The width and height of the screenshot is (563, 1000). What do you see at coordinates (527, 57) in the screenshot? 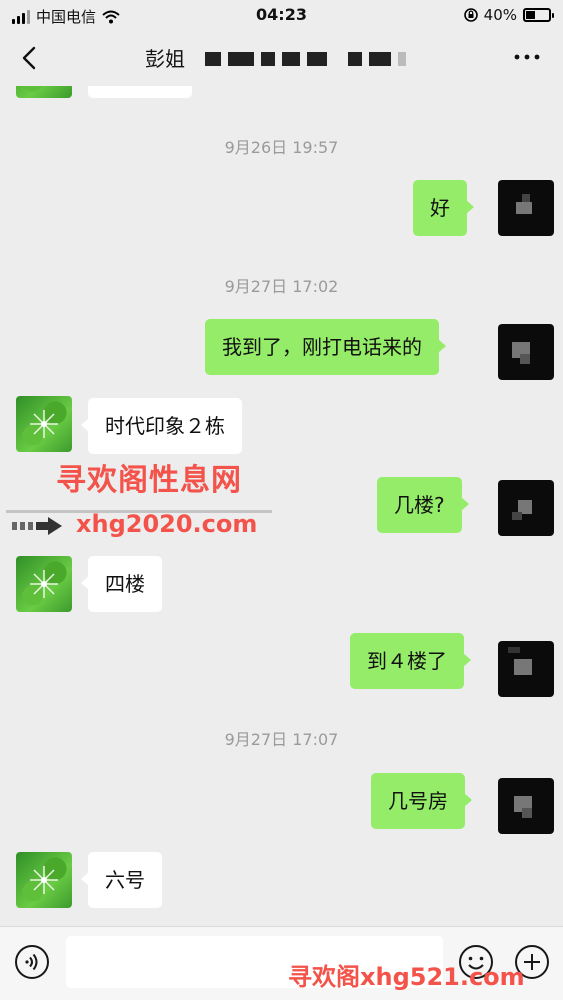
I see `more-dots-icon` at bounding box center [527, 57].